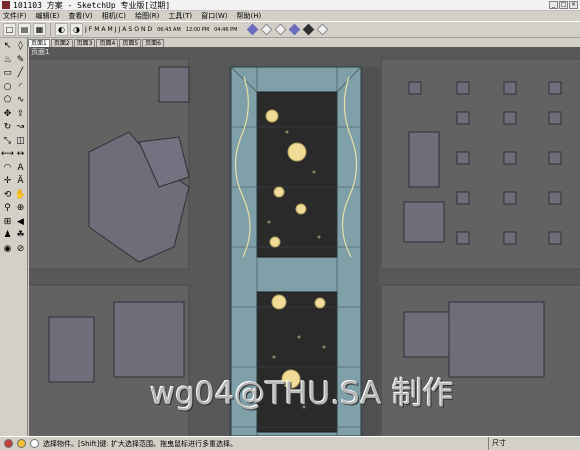 The height and width of the screenshot is (450, 580). I want to click on watermark-text: wg04@THU.SA 制作, so click(302, 394).